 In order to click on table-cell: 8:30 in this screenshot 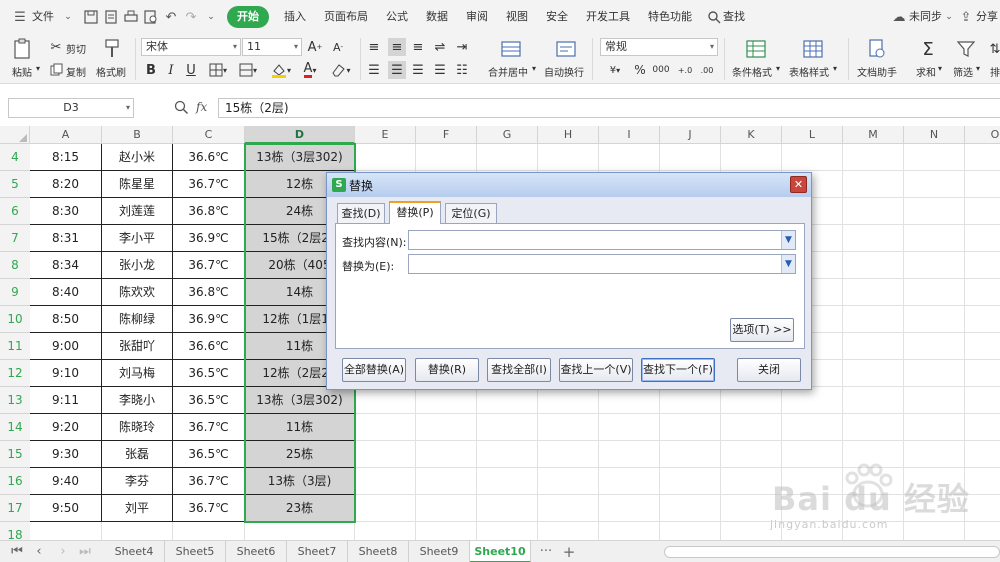, I will do `click(66, 211)`.